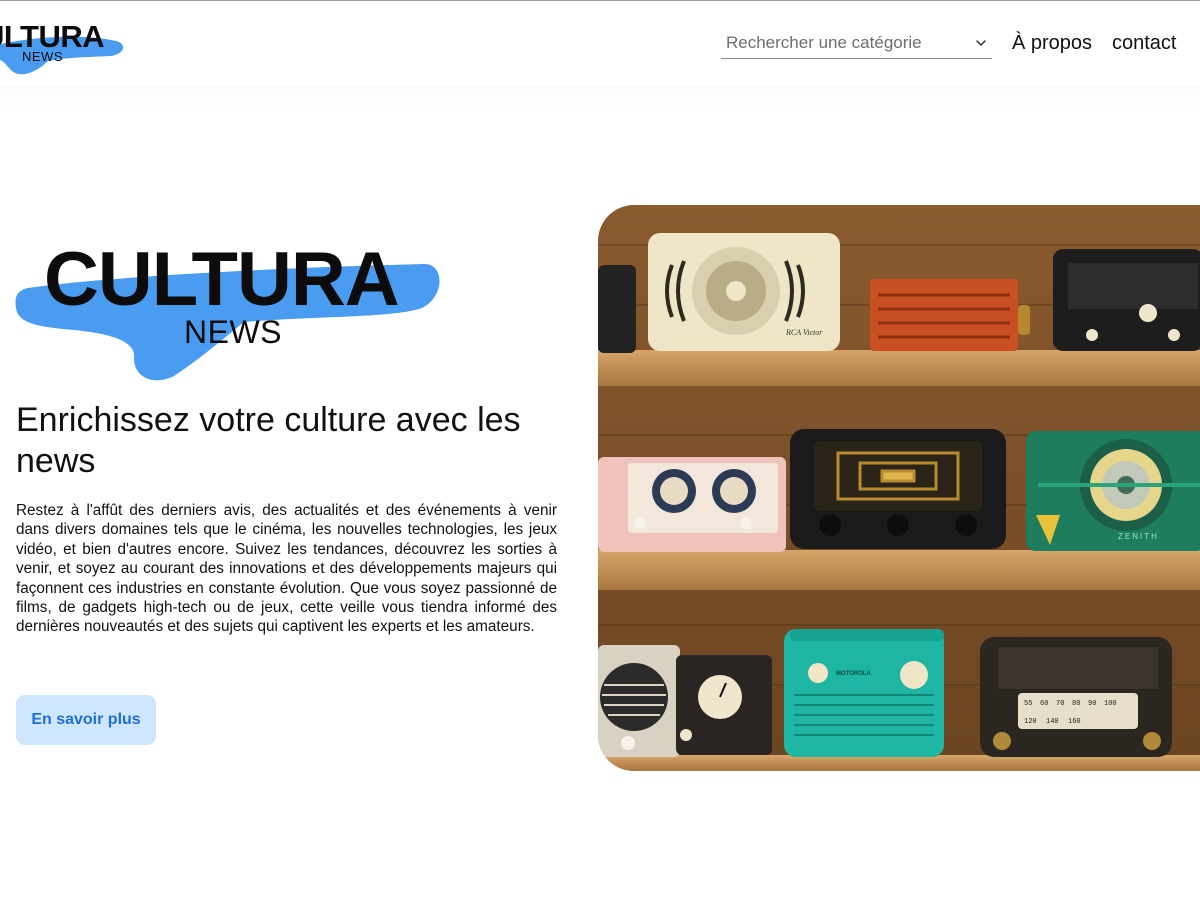 This screenshot has height=900, width=1200. What do you see at coordinates (1076, 704) in the screenshot?
I see `dial-number-80: 80` at bounding box center [1076, 704].